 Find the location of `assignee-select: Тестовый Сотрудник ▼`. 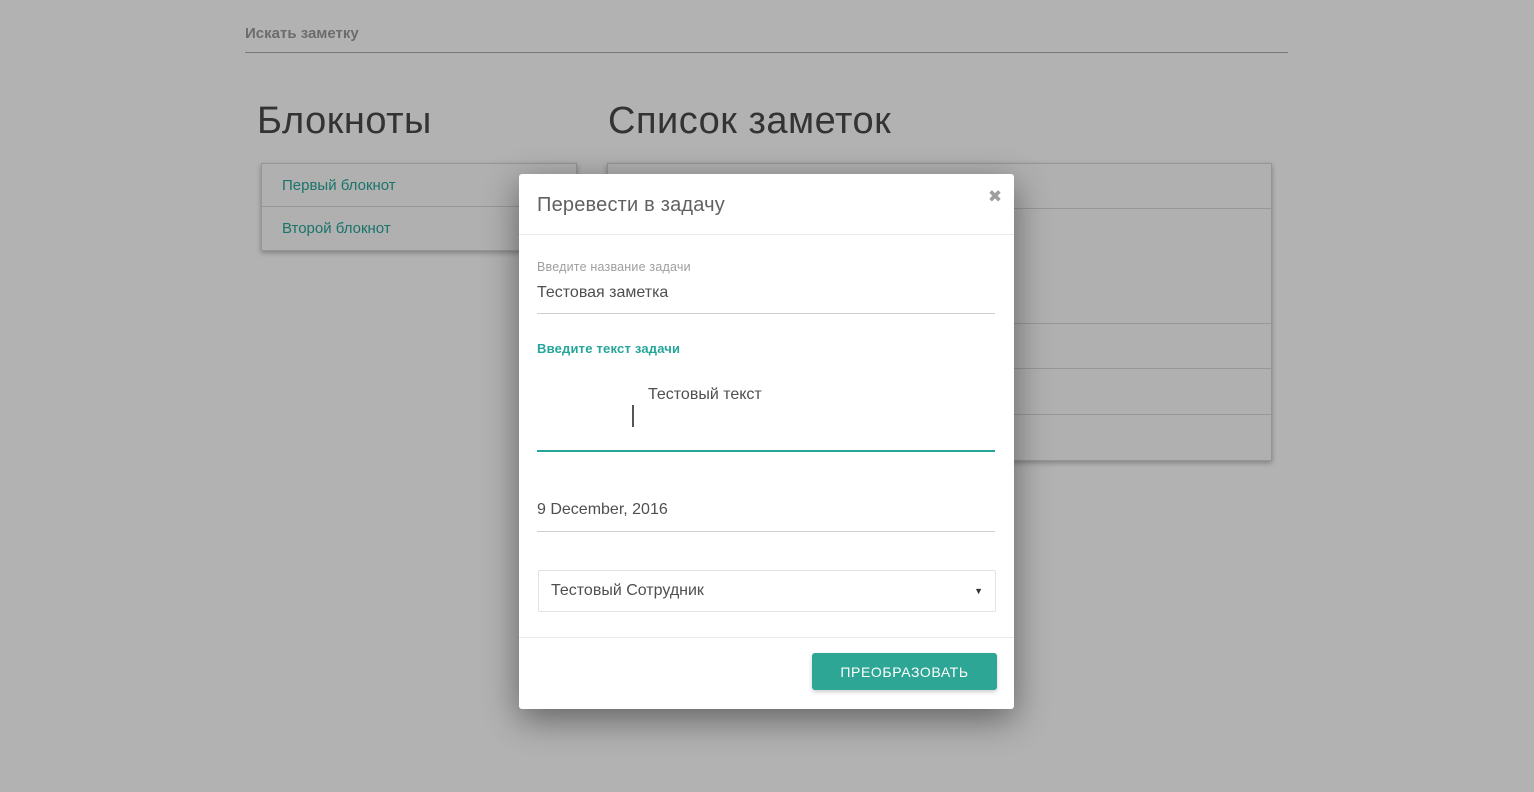

assignee-select: Тестовый Сотрудник ▼ is located at coordinates (767, 591).